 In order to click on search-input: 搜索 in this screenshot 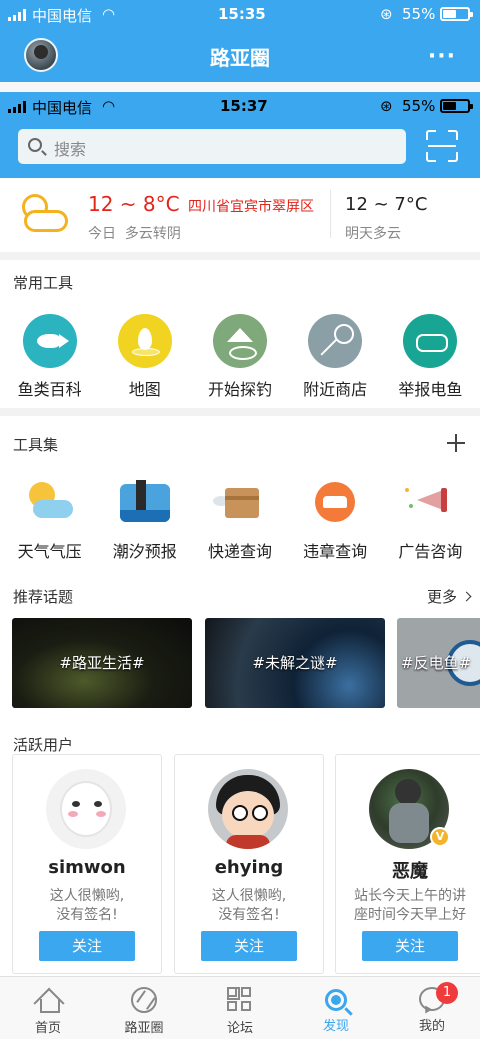, I will do `click(212, 146)`.